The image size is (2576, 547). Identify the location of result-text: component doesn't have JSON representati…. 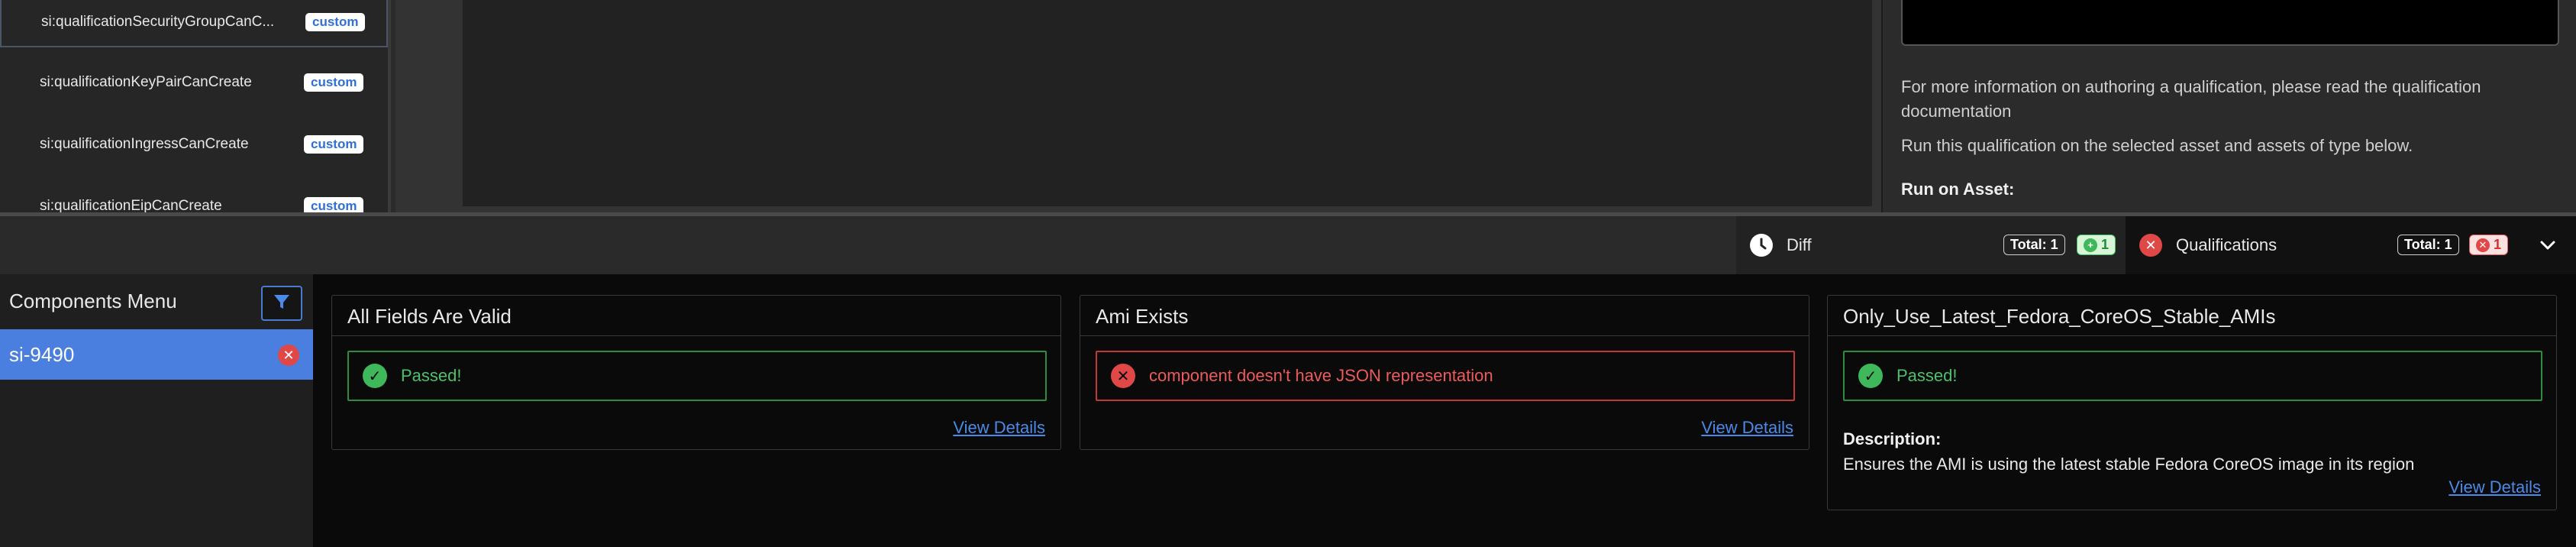
(1321, 375).